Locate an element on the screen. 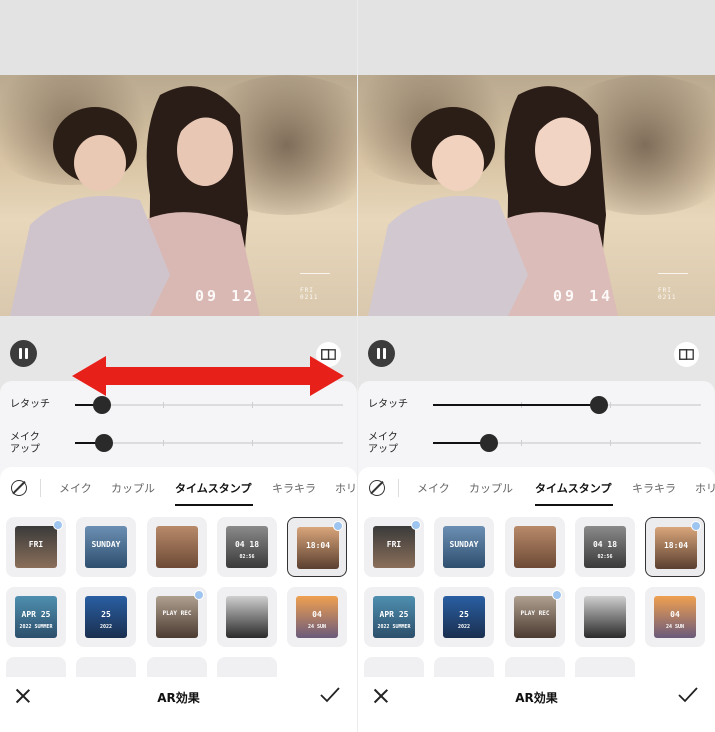 The height and width of the screenshot is (732, 715). stamp-preview-image: FRI is located at coordinates (36, 547).